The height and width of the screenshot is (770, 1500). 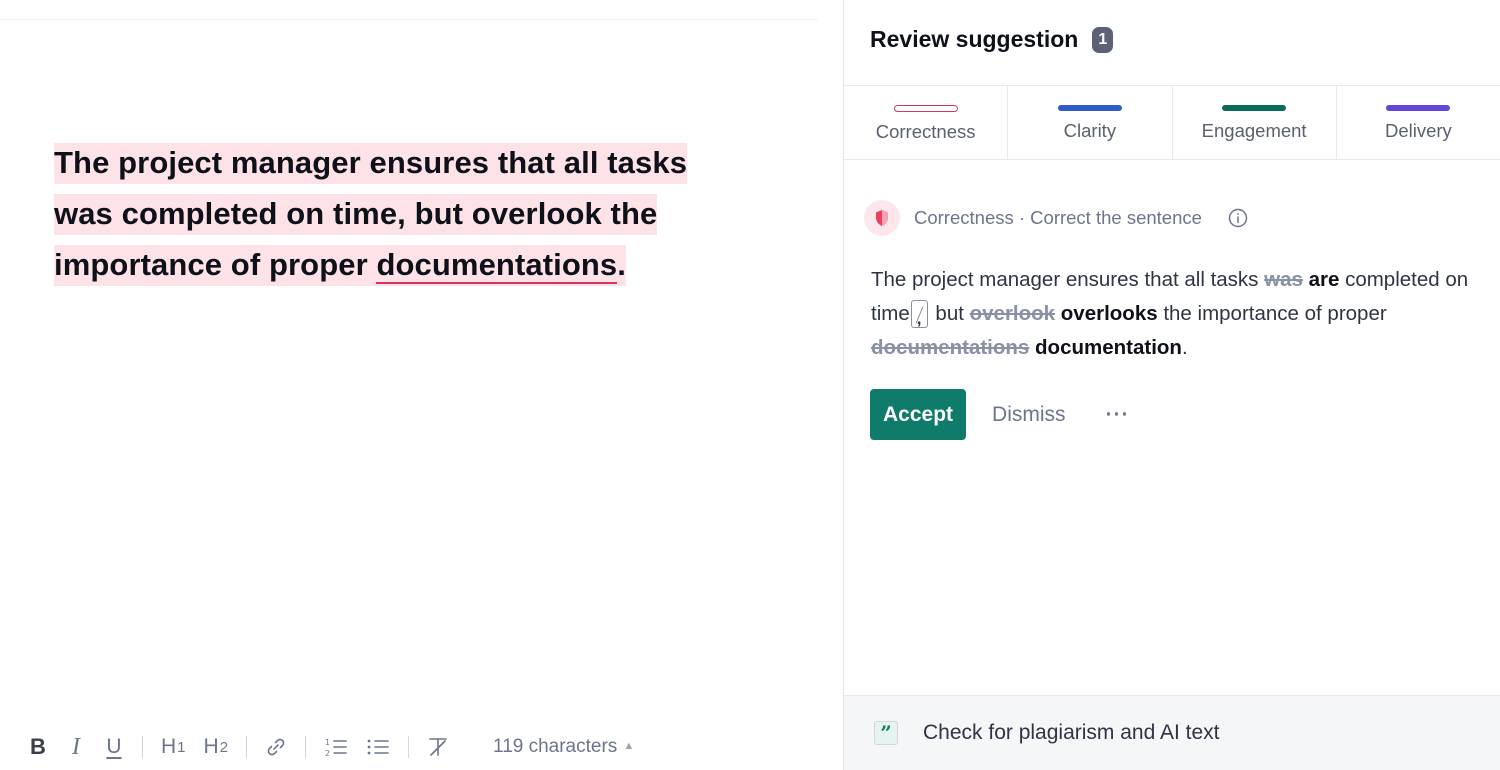 I want to click on tab-label: Delivery, so click(x=1418, y=130).